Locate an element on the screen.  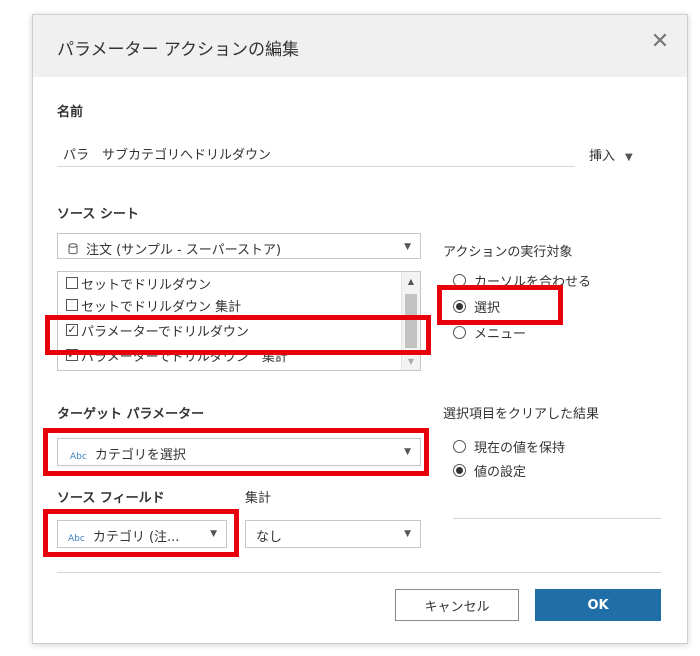
sheet-item: ✓ パラメーターでドリルダウン 集計 is located at coordinates (177, 355).